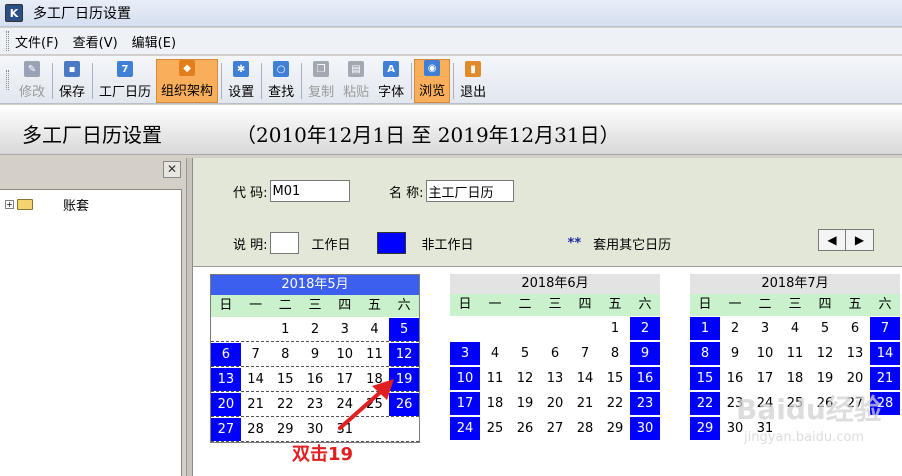 The width and height of the screenshot is (902, 476). I want to click on name-input, so click(469, 191).